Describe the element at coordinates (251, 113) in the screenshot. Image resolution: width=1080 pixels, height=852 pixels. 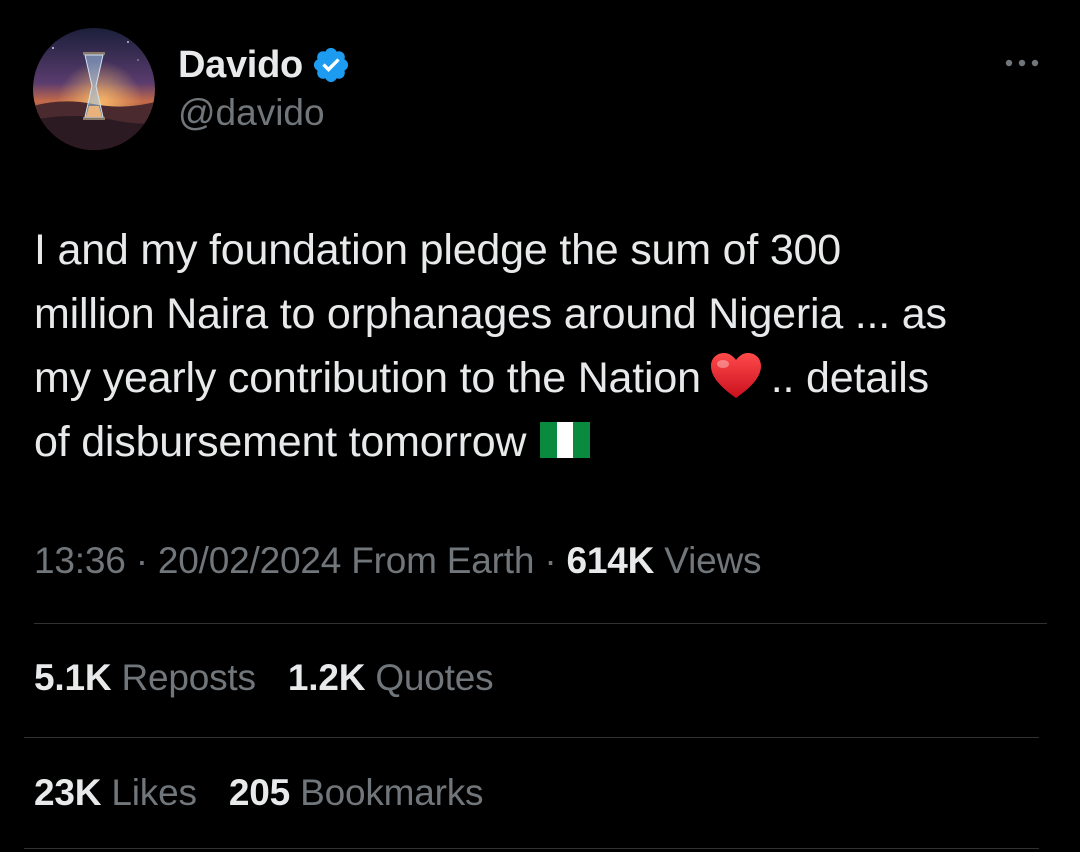
I see `author-handle: @davido` at that location.